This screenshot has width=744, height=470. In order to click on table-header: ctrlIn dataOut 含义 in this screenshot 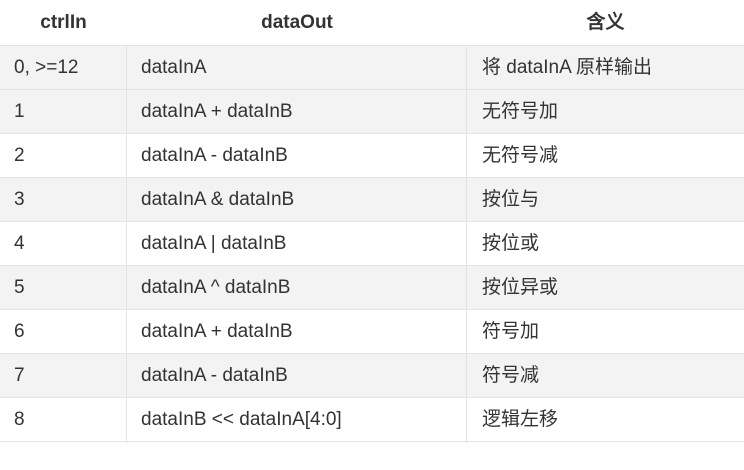, I will do `click(372, 23)`.